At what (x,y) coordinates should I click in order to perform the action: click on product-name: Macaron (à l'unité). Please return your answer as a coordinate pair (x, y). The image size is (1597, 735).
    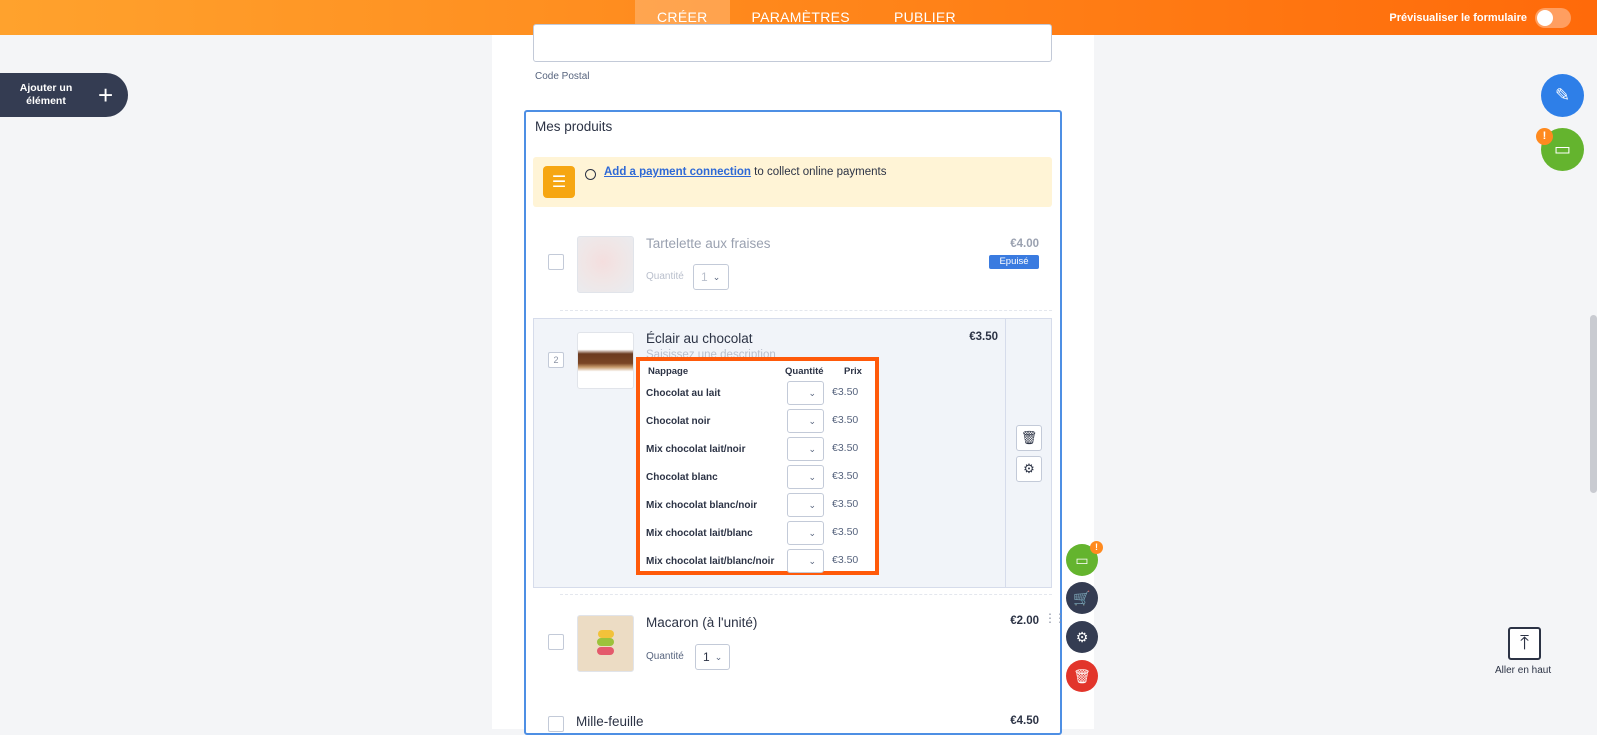
    Looking at the image, I should click on (702, 622).